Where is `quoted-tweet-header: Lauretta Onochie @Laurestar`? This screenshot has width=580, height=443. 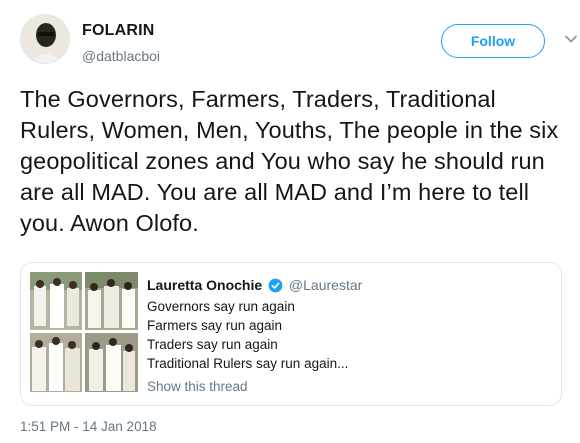 quoted-tweet-header: Lauretta Onochie @Laurestar is located at coordinates (347, 285).